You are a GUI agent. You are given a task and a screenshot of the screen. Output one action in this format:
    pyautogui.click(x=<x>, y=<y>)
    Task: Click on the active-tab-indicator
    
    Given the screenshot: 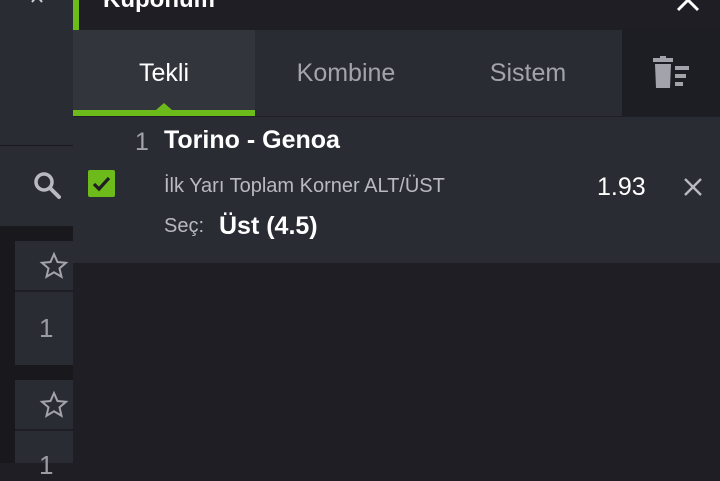 What is the action you would take?
    pyautogui.click(x=164, y=113)
    